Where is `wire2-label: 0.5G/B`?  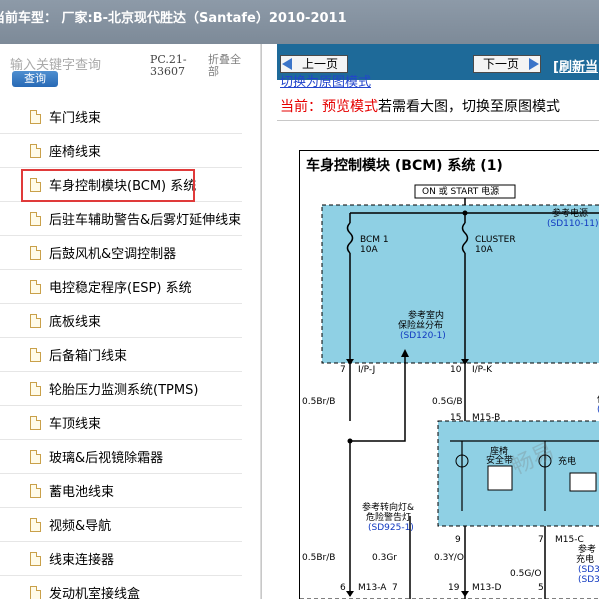 wire2-label: 0.5G/B is located at coordinates (447, 402).